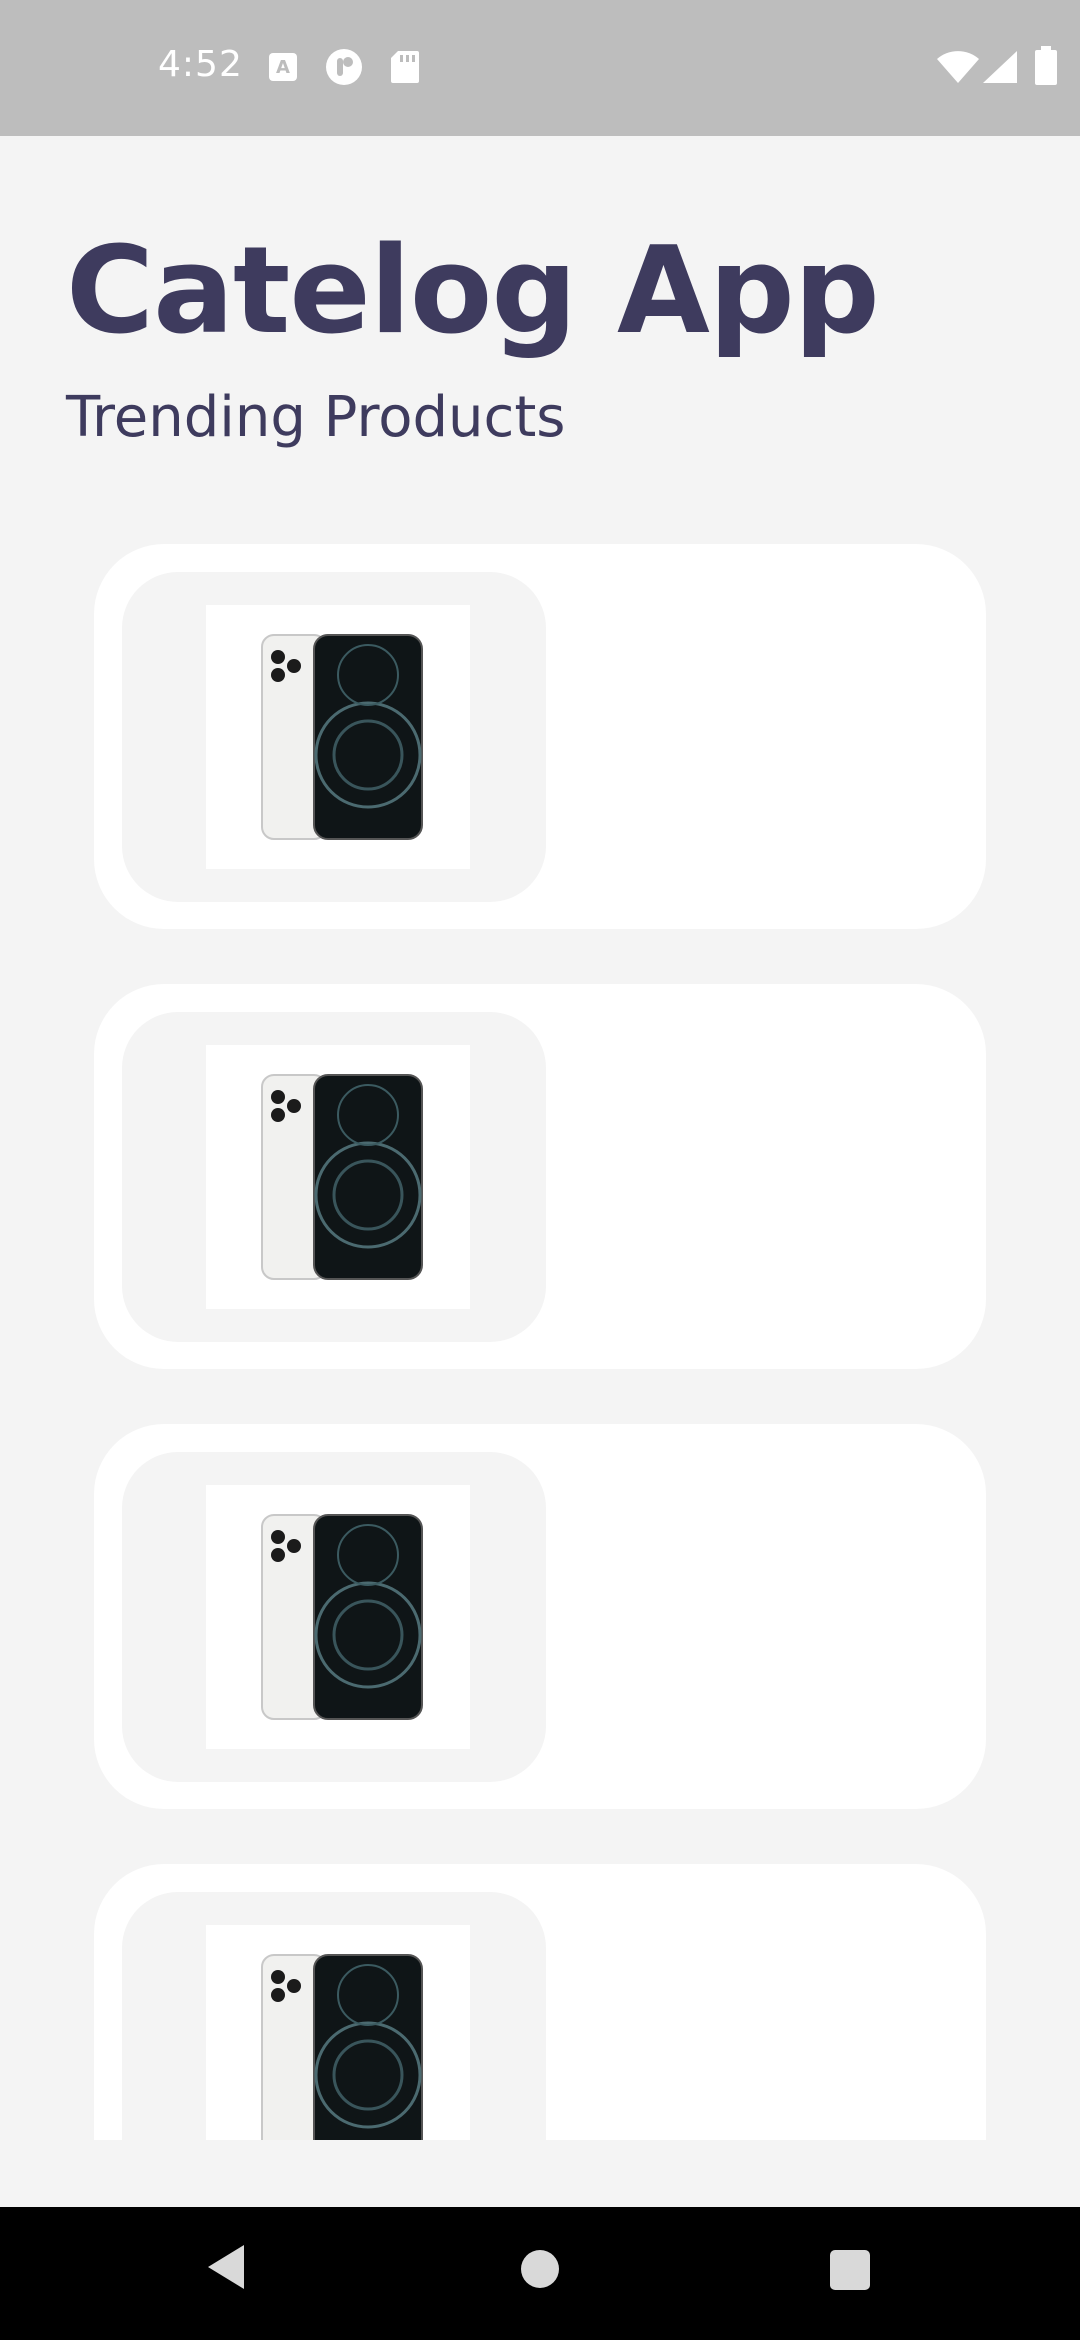 Image resolution: width=1080 pixels, height=2340 pixels. Describe the element at coordinates (850, 2272) in the screenshot. I see `recents-icon` at that location.